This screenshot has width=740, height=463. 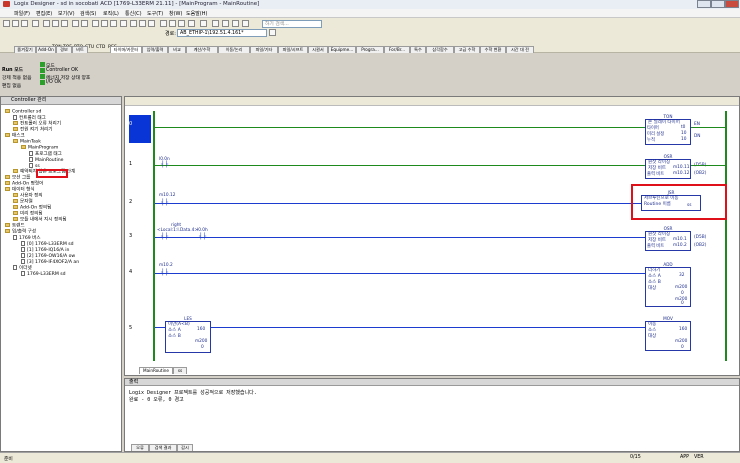 I want to click on rslinx-icon, so click(x=163, y=23).